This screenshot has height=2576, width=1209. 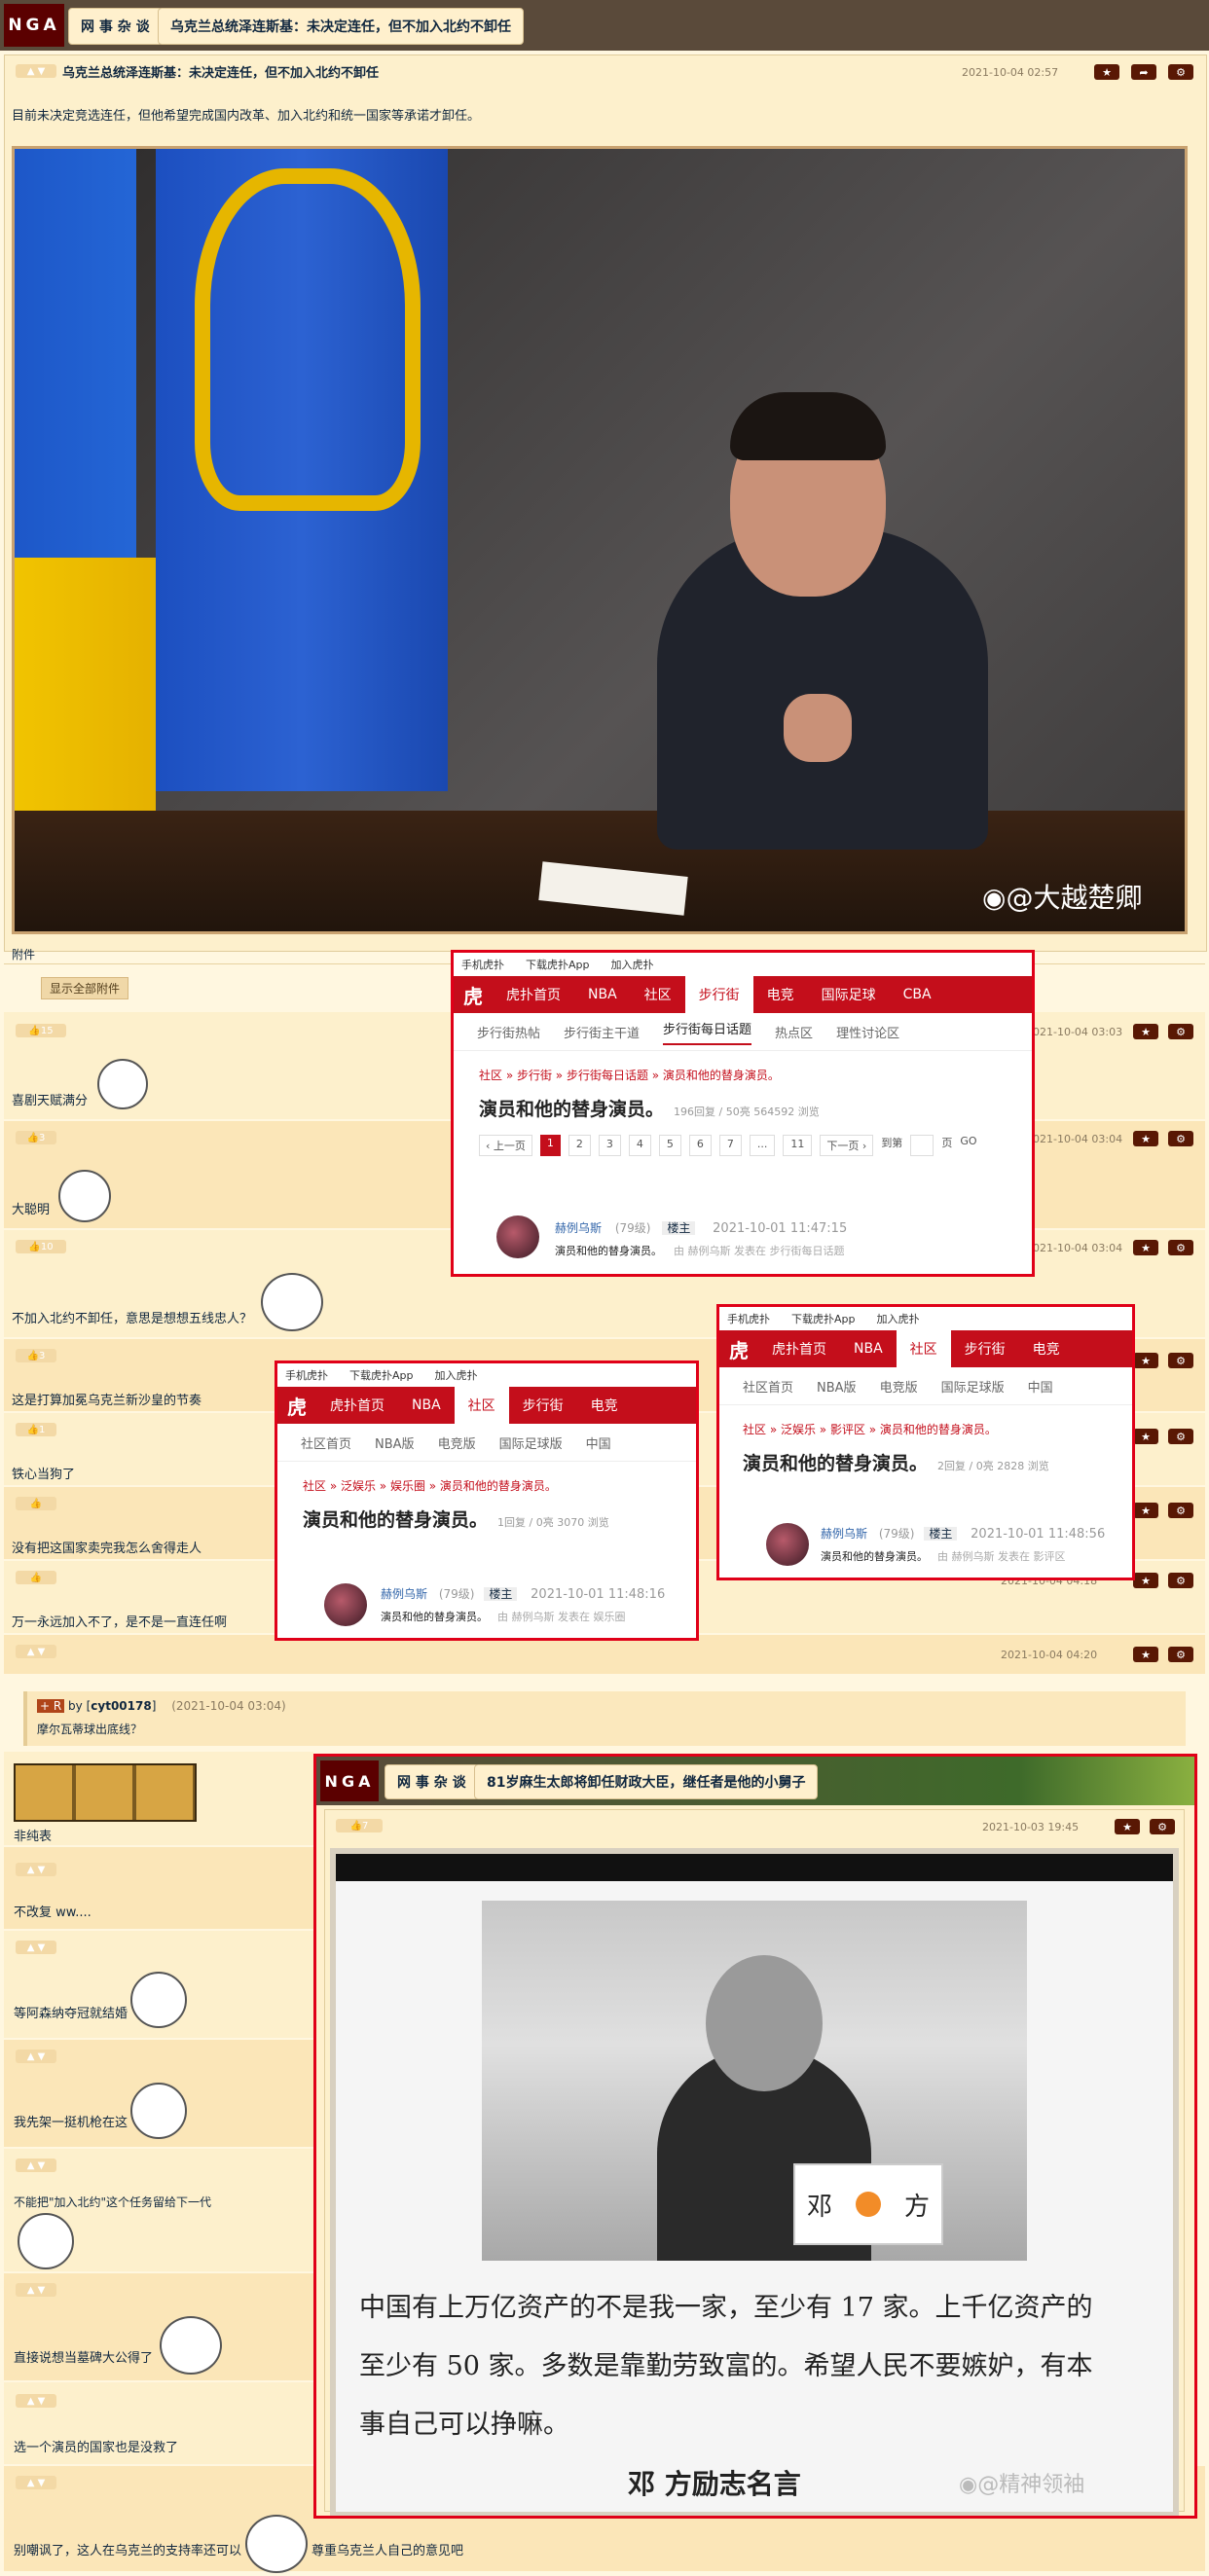 What do you see at coordinates (609, 1145) in the screenshot?
I see `page-3: 3` at bounding box center [609, 1145].